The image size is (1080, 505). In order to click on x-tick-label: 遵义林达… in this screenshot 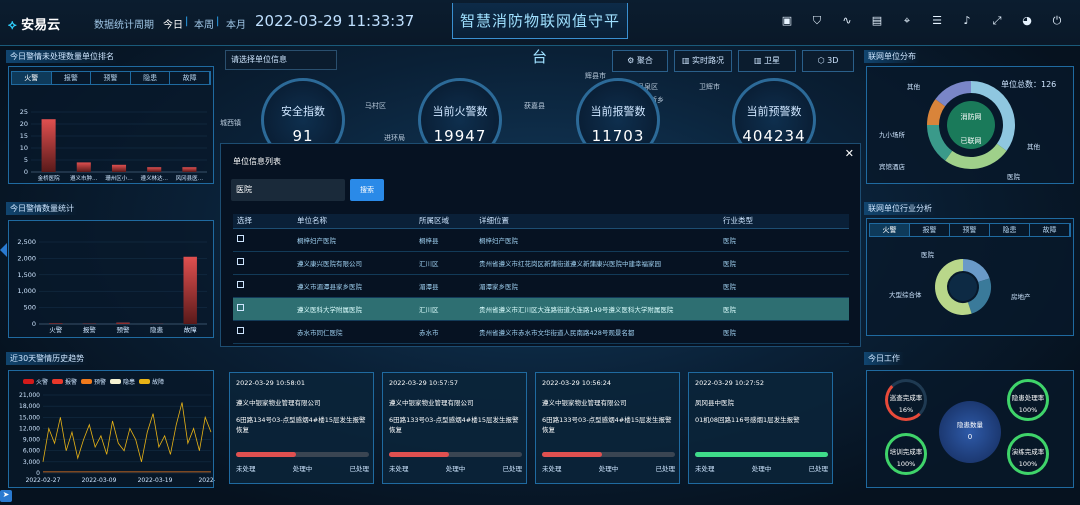, I will do `click(154, 178)`.